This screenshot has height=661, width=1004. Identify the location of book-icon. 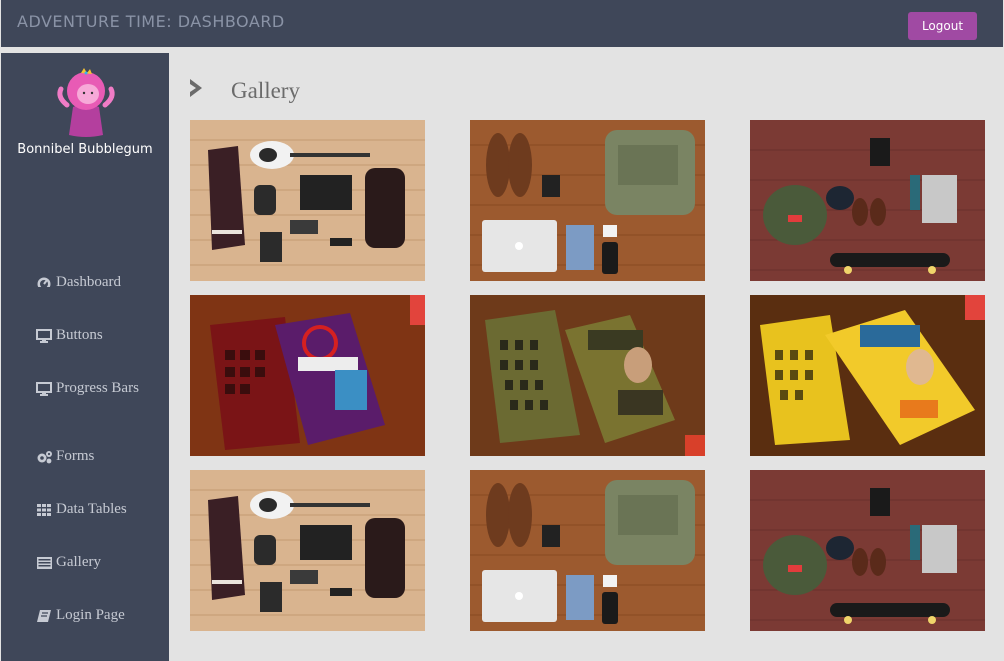
(44, 616).